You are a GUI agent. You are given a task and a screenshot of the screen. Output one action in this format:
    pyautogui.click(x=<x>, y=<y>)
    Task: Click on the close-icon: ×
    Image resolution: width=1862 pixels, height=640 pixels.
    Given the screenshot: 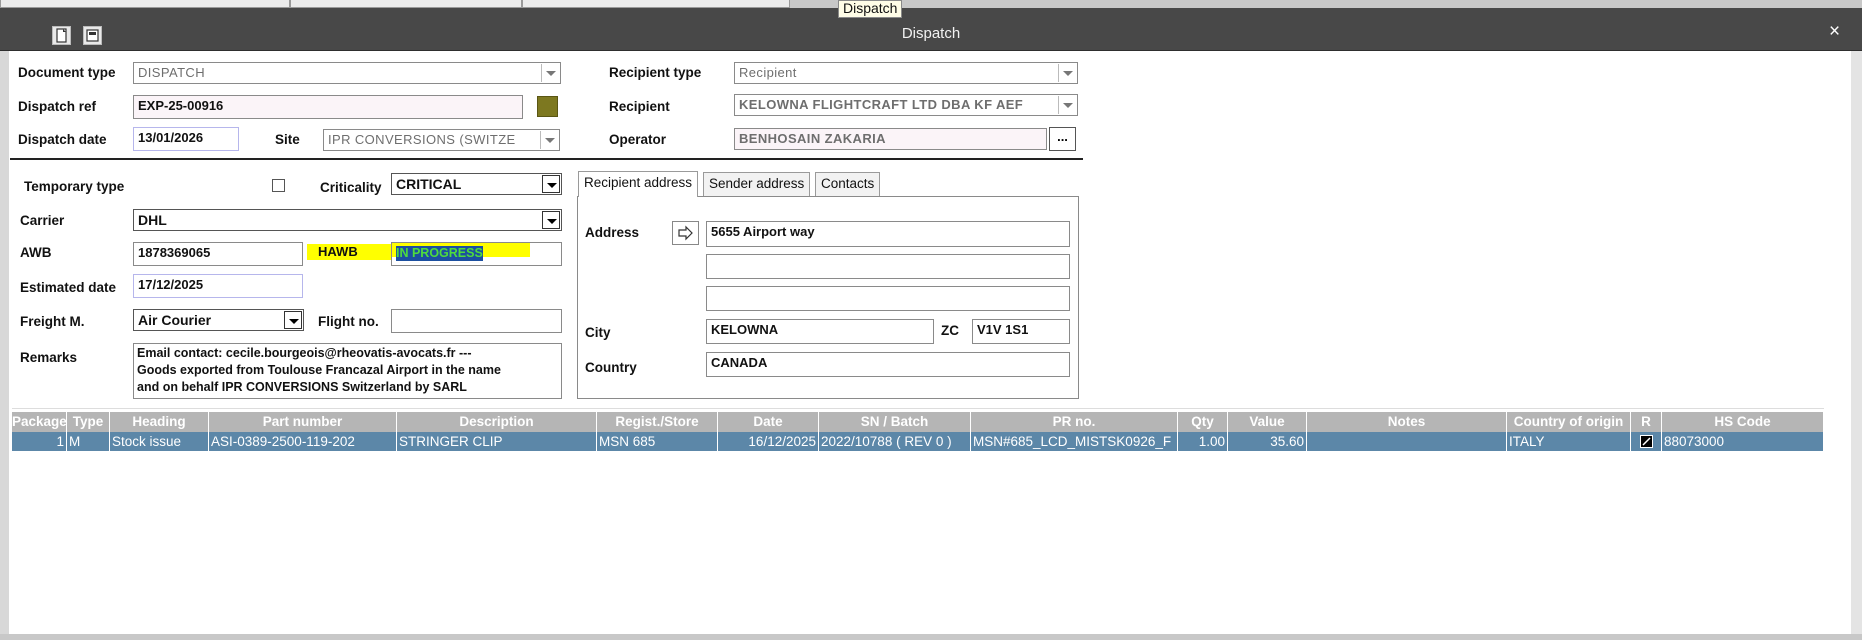 What is the action you would take?
    pyautogui.click(x=1834, y=32)
    